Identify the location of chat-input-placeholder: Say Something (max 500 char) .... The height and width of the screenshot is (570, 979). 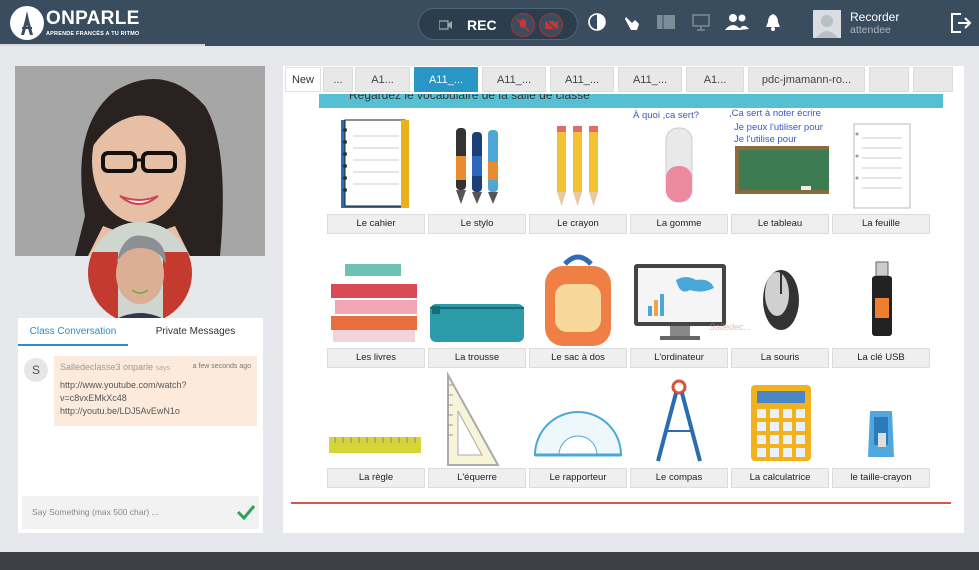
(95, 512).